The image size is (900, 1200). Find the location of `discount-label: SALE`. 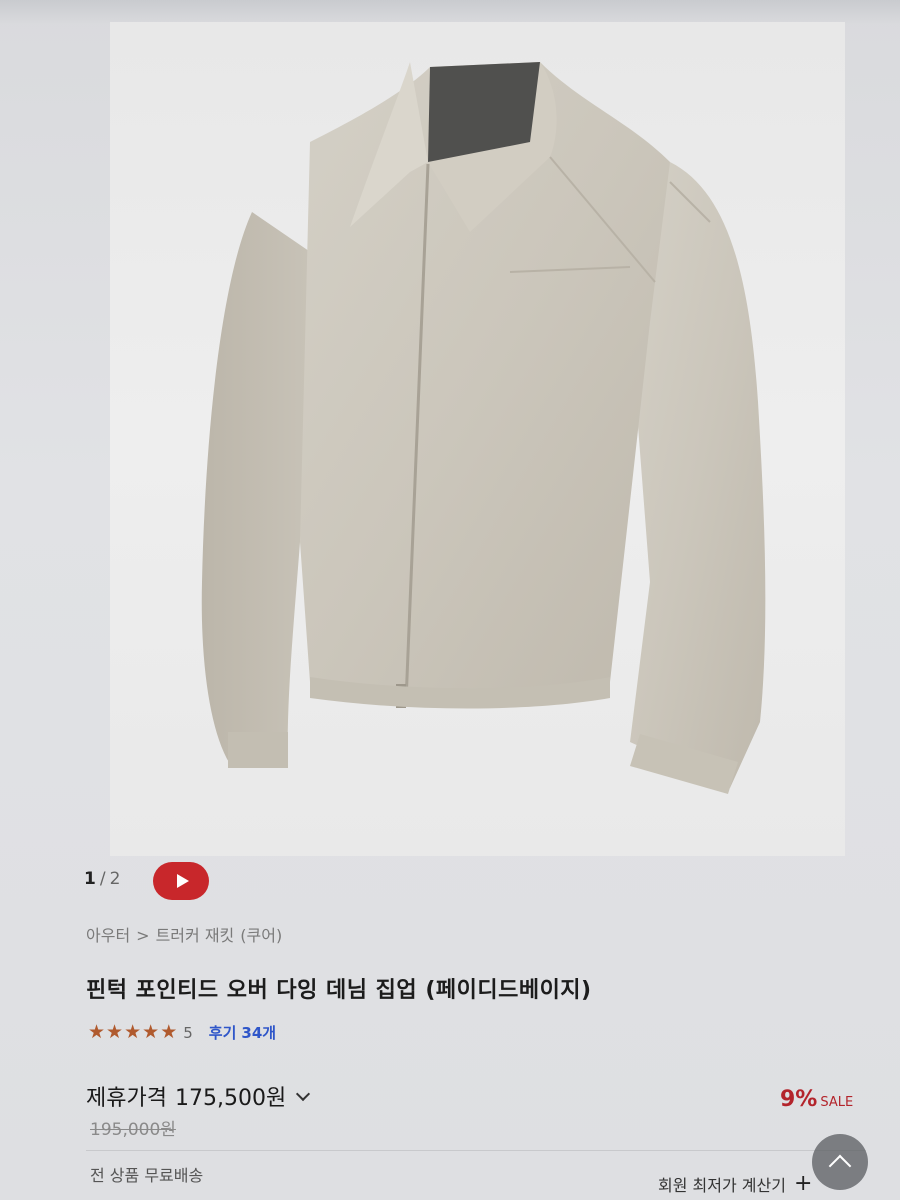

discount-label: SALE is located at coordinates (837, 1102).